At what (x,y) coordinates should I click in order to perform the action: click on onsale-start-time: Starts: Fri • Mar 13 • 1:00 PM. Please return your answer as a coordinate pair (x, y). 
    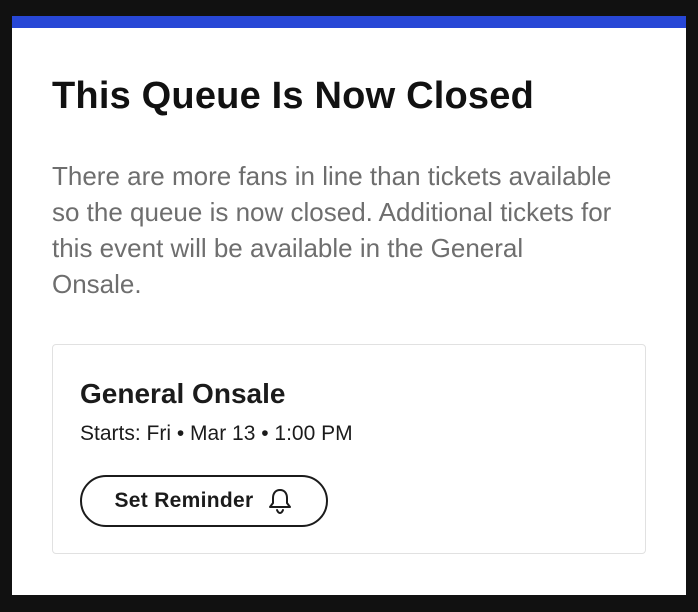
    Looking at the image, I should click on (216, 433).